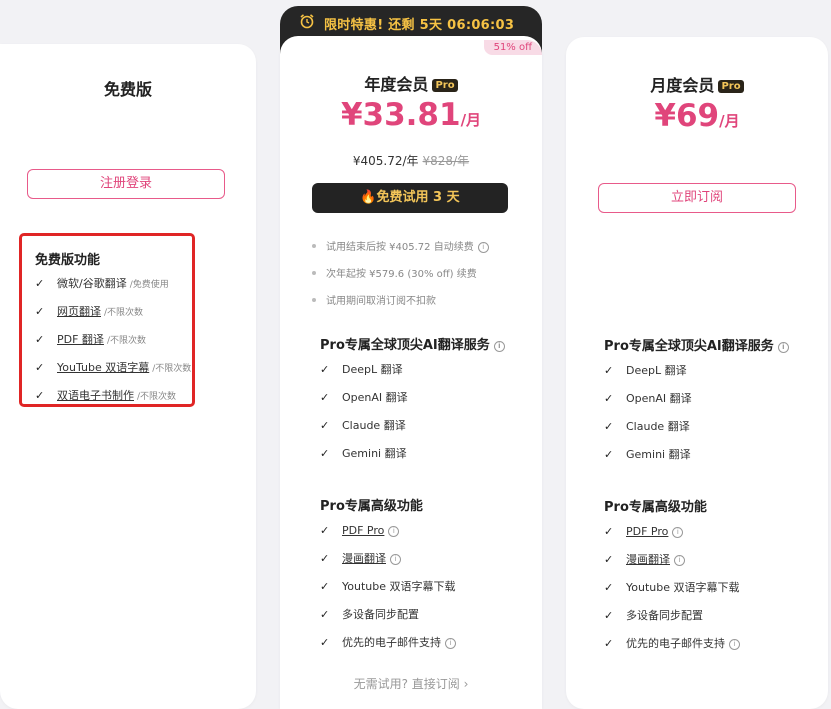 The width and height of the screenshot is (831, 709). I want to click on free-feature-item: ✓ 网页翻译/不限次数, so click(89, 311).